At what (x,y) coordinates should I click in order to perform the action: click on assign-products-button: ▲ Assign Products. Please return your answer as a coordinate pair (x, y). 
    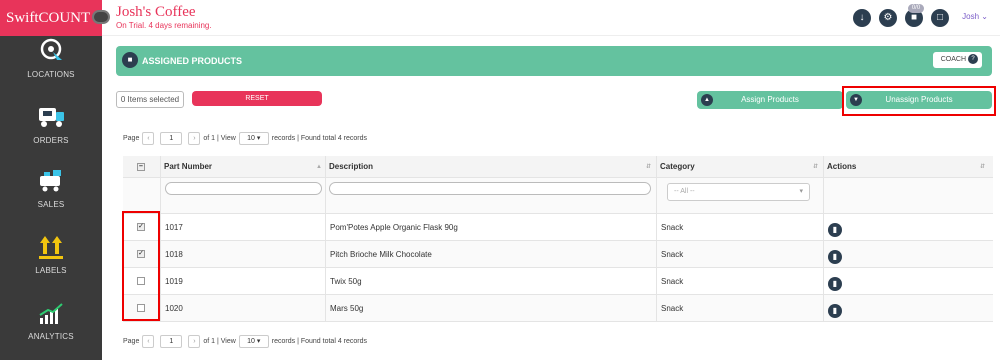
    Looking at the image, I should click on (770, 100).